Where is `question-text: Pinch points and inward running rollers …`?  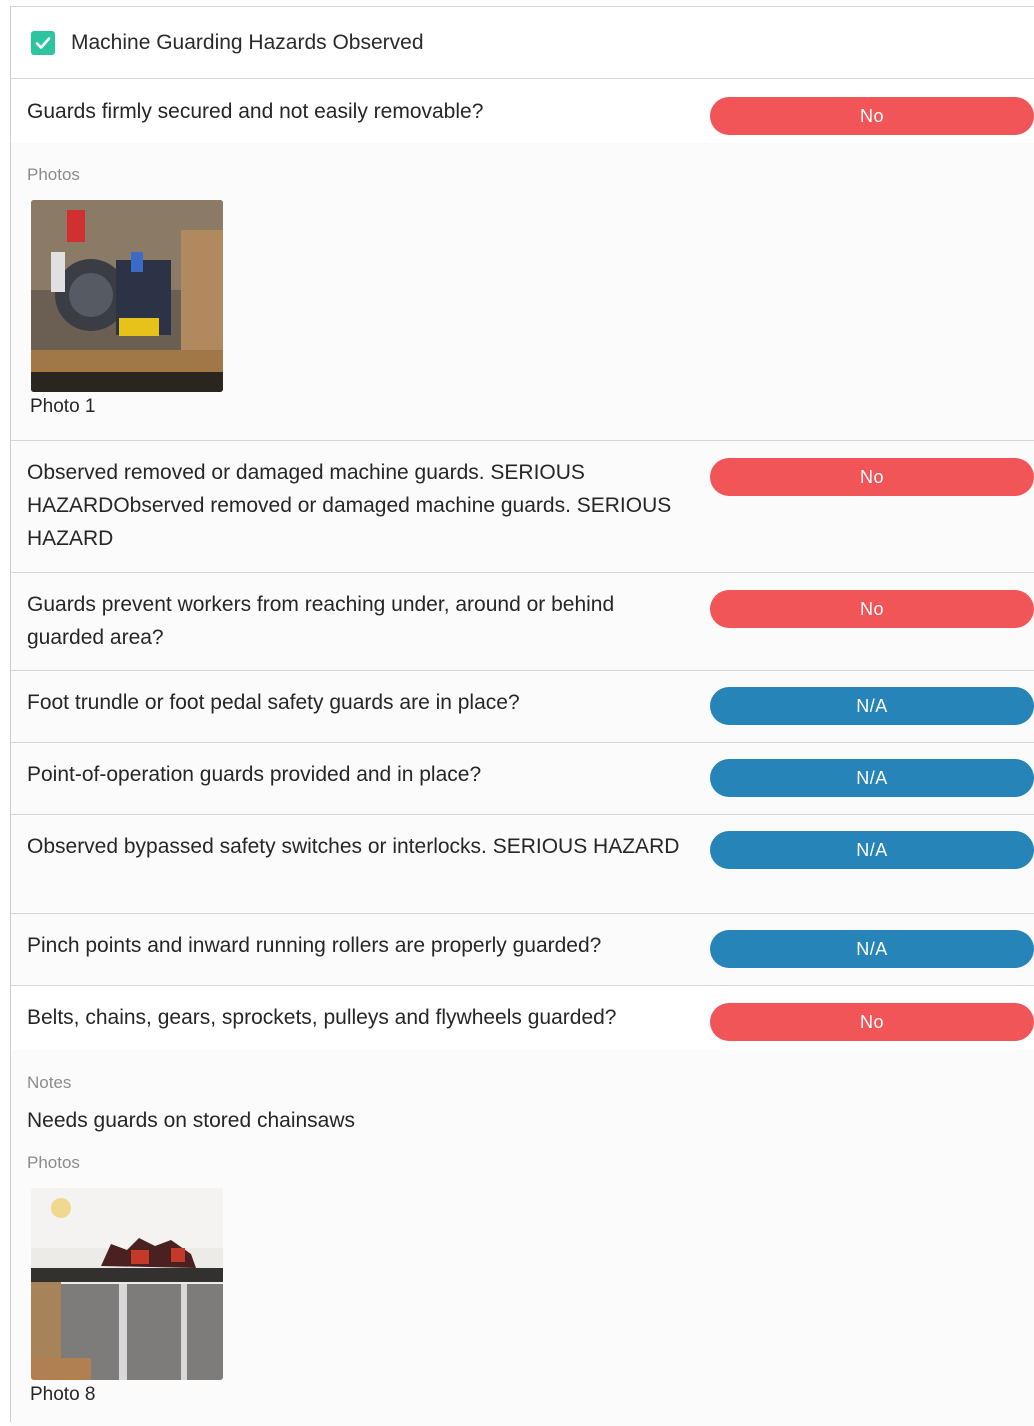 question-text: Pinch points and inward running rollers … is located at coordinates (314, 945).